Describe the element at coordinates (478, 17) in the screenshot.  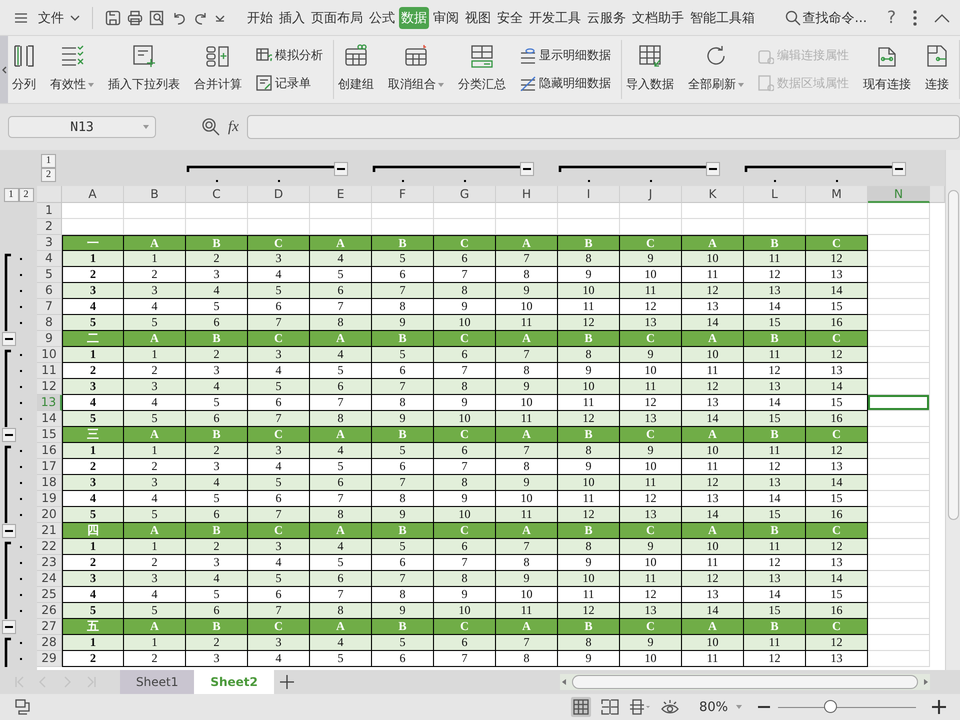
I see `menu-tab: 视图` at that location.